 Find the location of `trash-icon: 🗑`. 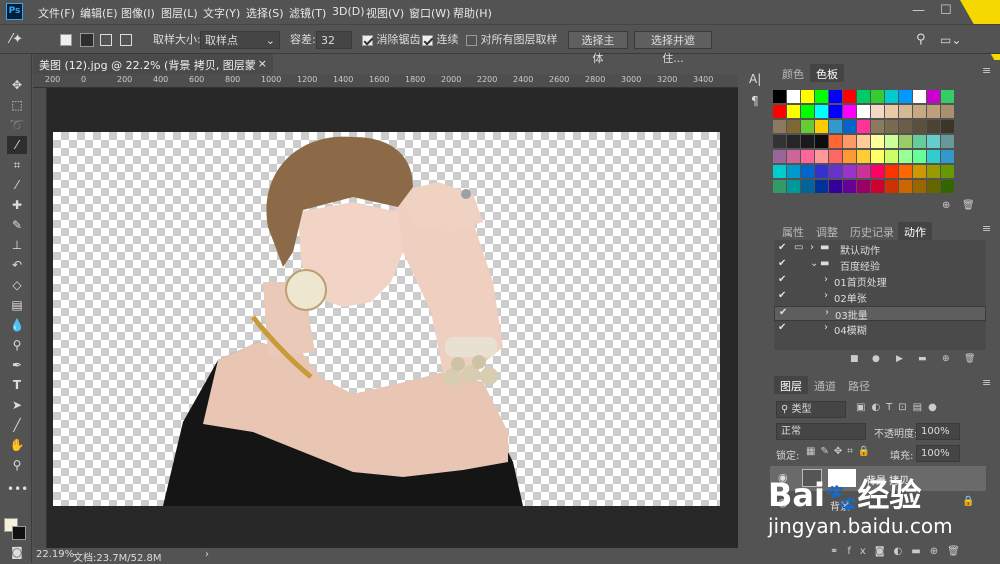

trash-icon: 🗑 is located at coordinates (969, 359).